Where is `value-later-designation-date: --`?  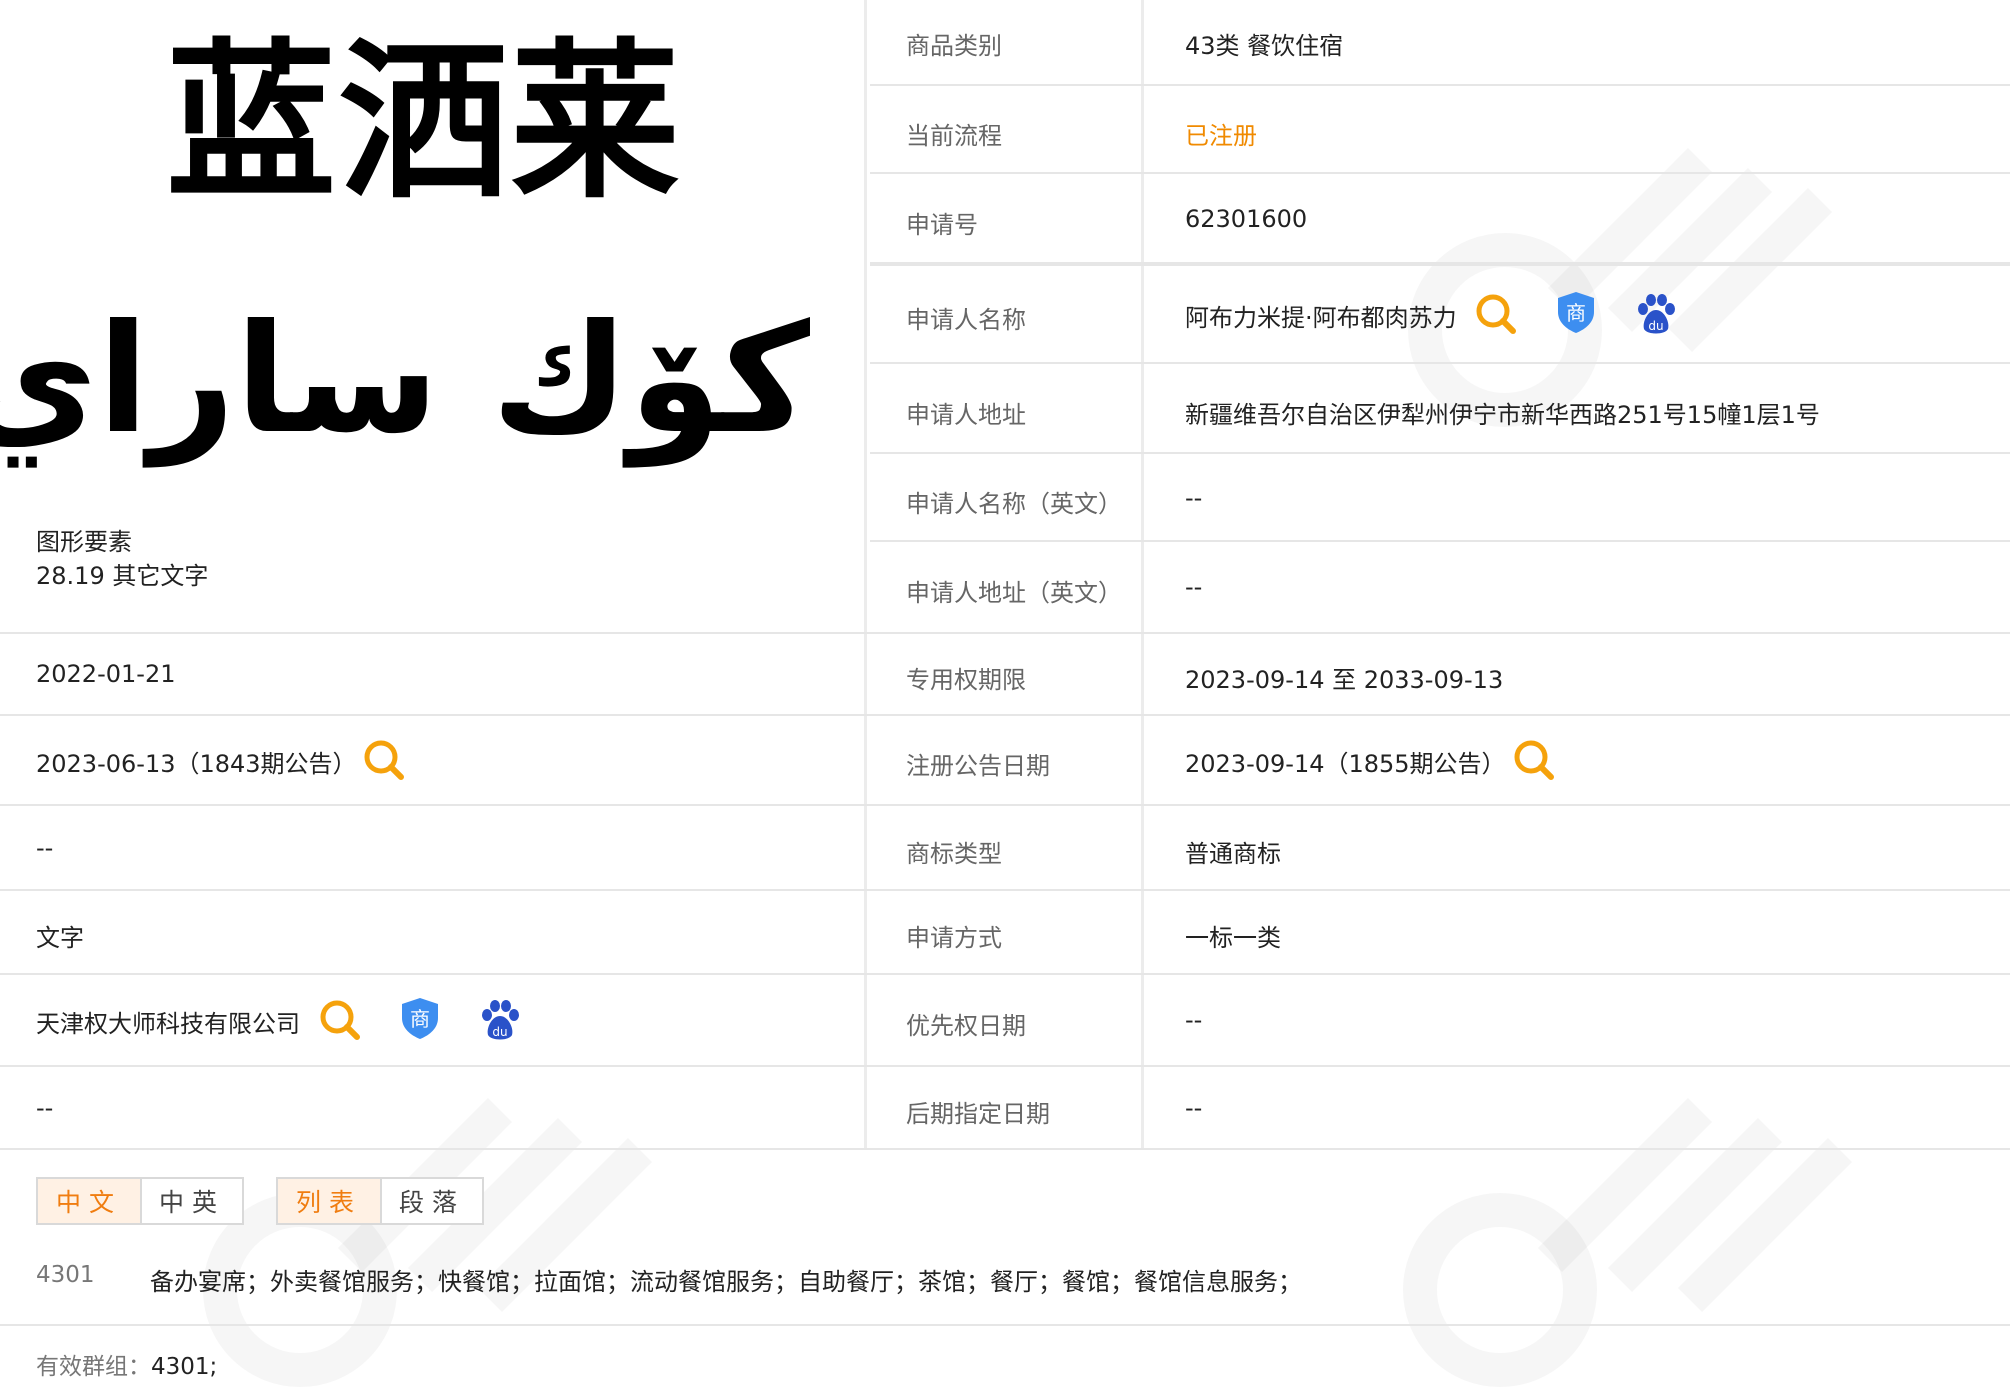
value-later-designation-date: -- is located at coordinates (1194, 1108).